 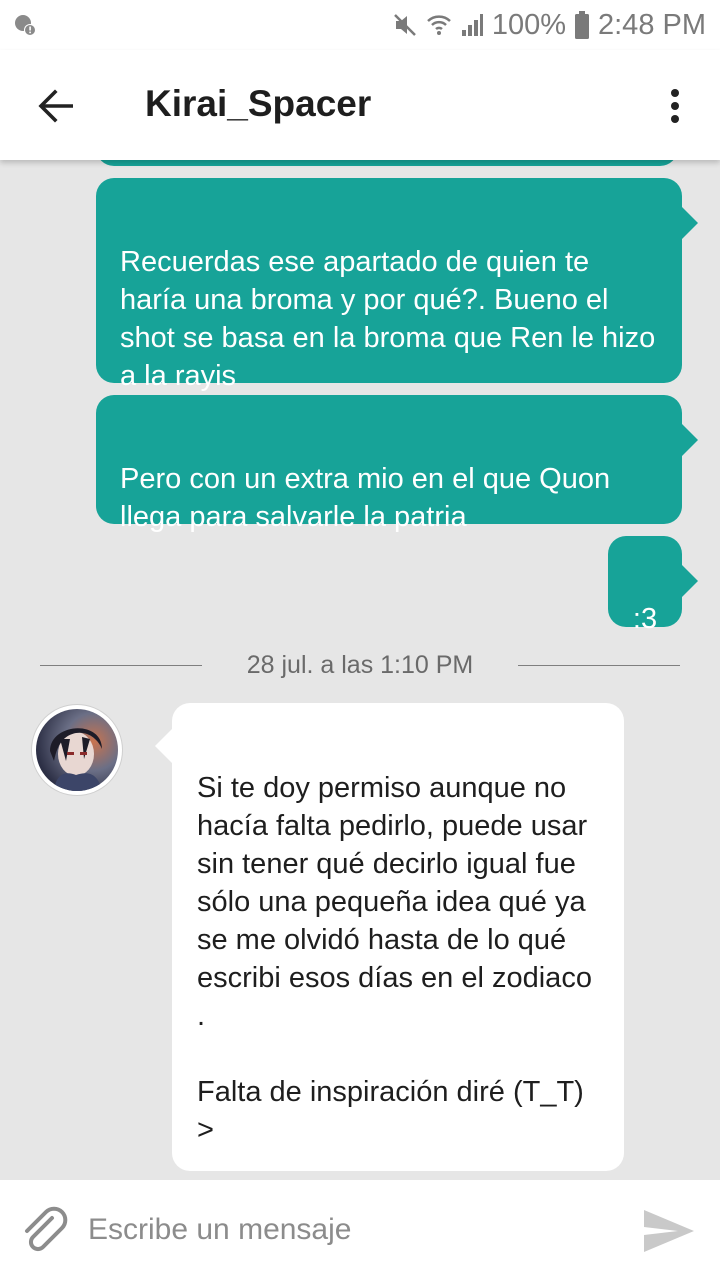 What do you see at coordinates (387, 163) in the screenshot?
I see `previous-message-bubble` at bounding box center [387, 163].